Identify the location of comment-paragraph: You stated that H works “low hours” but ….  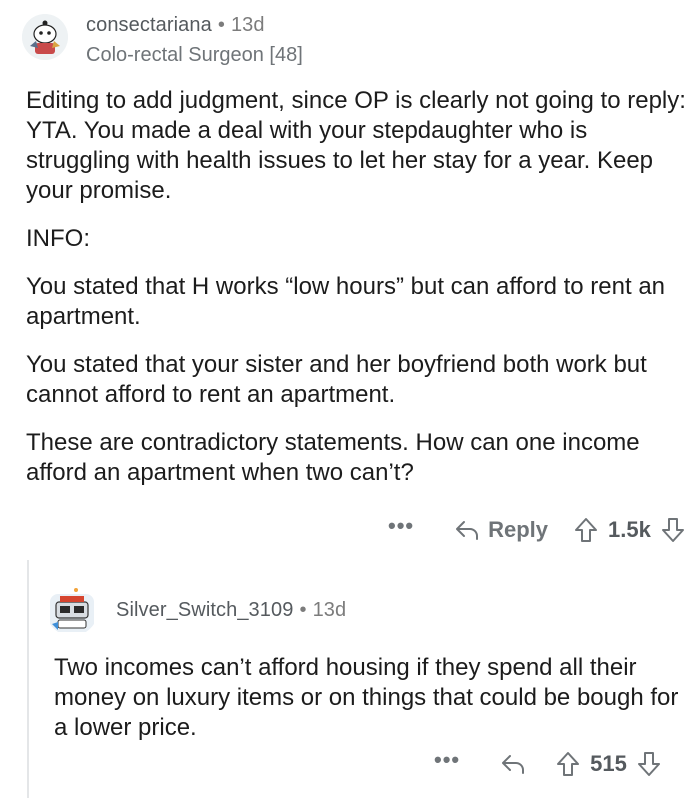
(346, 301).